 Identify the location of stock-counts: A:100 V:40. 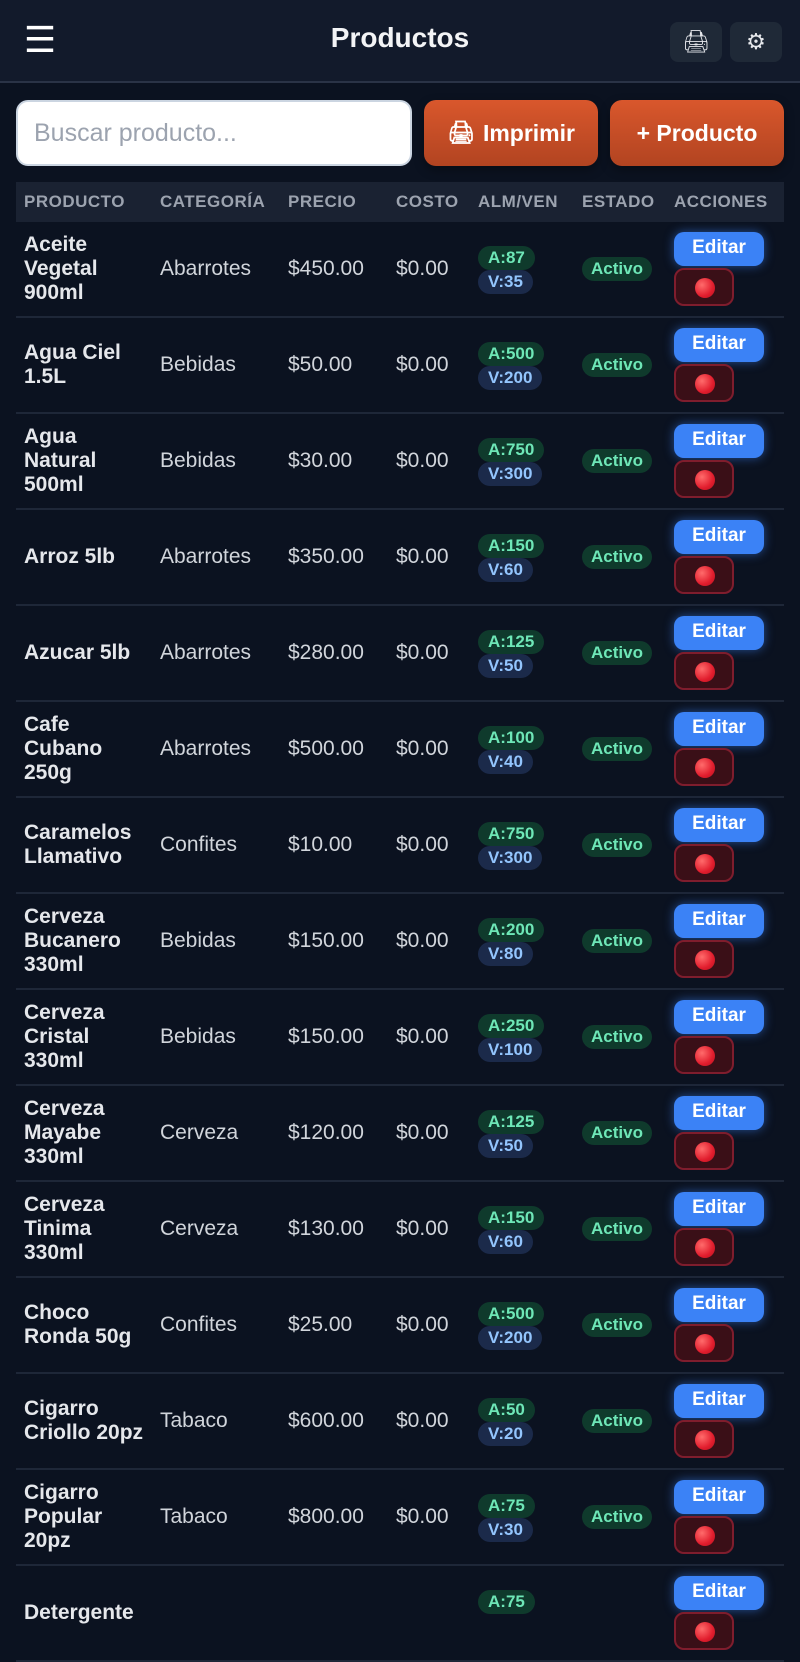
(528, 750).